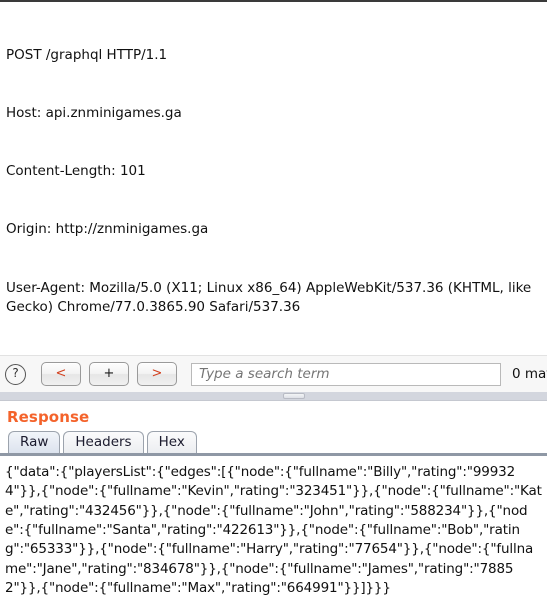 This screenshot has height=597, width=547. What do you see at coordinates (87, 54) in the screenshot?
I see `request-line: POST /graphql HTTP/1.1` at bounding box center [87, 54].